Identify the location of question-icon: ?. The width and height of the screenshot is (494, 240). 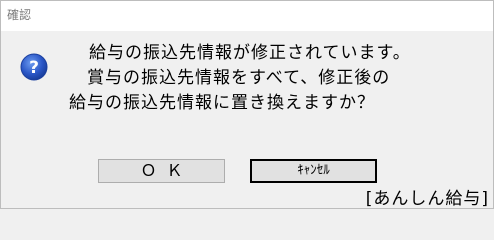
(34, 67).